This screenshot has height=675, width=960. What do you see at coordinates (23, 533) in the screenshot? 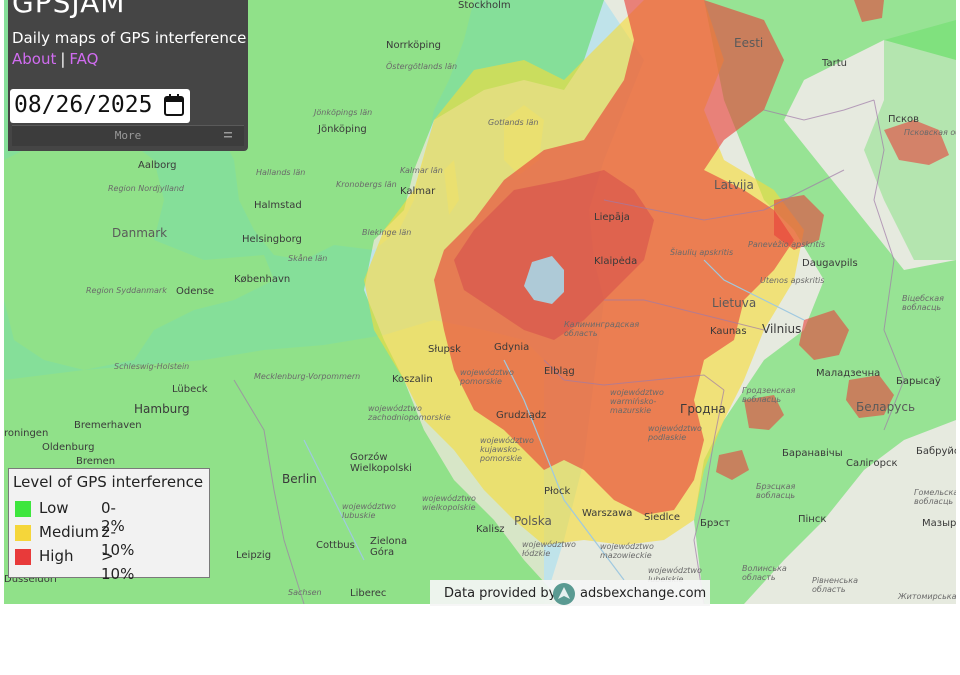
I see `legend-swatch-medium` at bounding box center [23, 533].